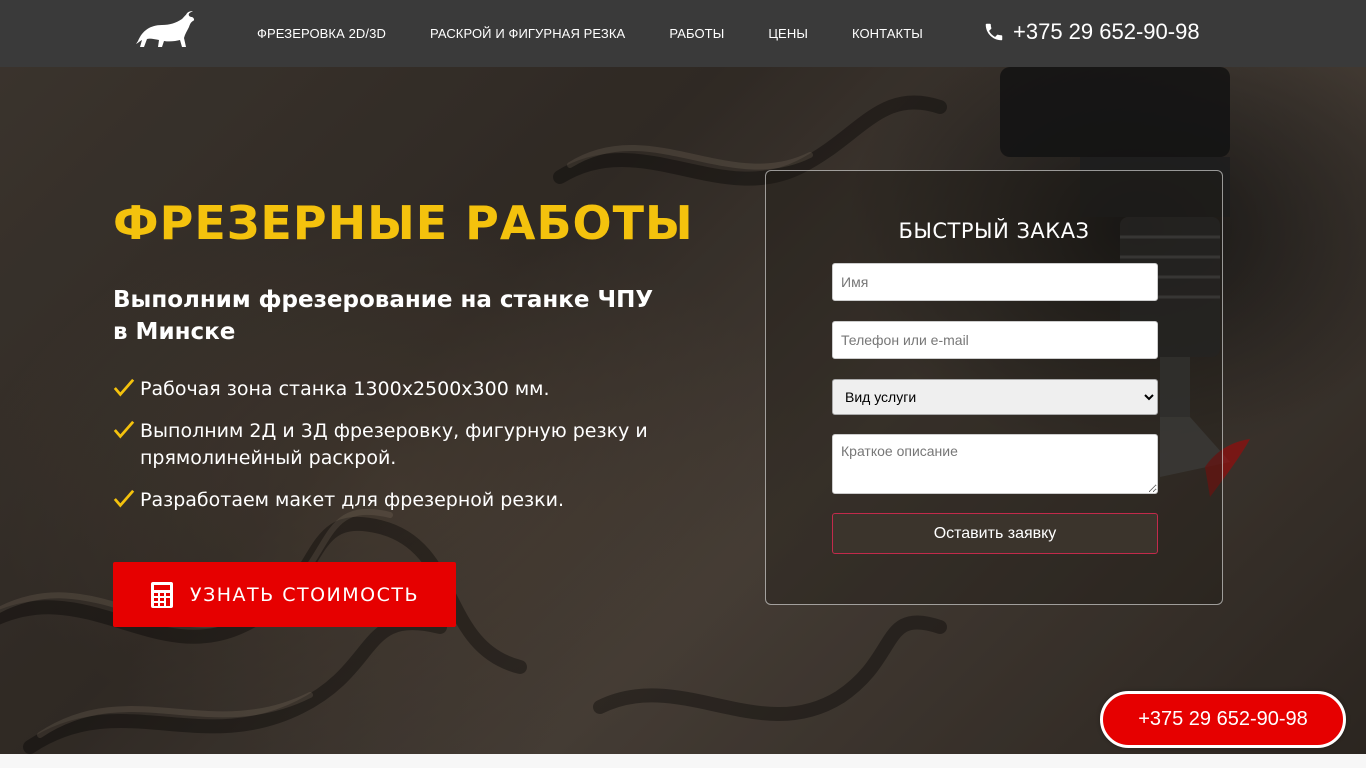  I want to click on contact-input, so click(995, 340).